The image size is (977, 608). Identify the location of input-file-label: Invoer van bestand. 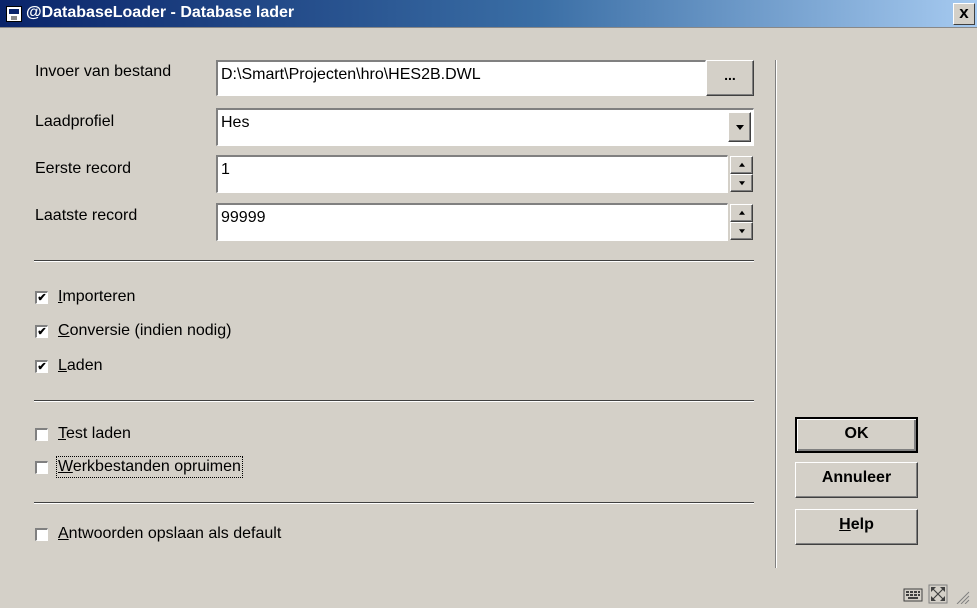
(103, 71).